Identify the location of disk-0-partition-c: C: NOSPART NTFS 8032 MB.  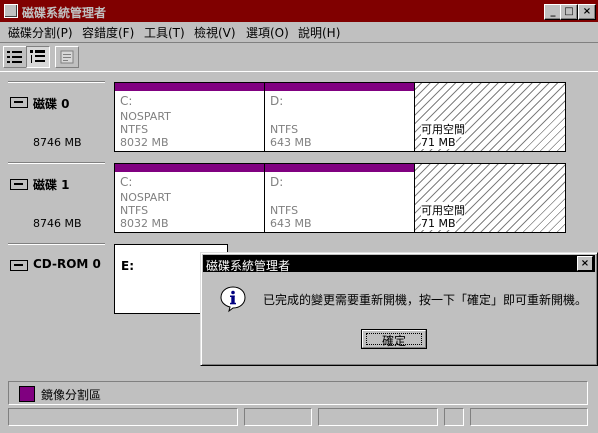
(190, 117).